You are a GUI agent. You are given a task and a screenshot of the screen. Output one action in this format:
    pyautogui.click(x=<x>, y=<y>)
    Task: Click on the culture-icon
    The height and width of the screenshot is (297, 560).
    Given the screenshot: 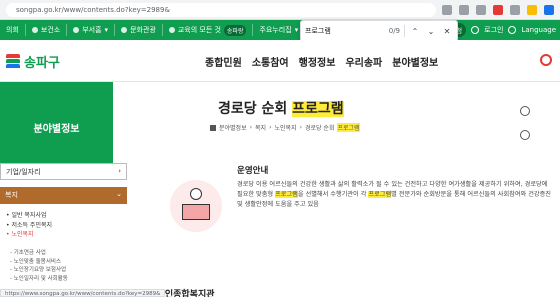 What is the action you would take?
    pyautogui.click(x=124, y=30)
    